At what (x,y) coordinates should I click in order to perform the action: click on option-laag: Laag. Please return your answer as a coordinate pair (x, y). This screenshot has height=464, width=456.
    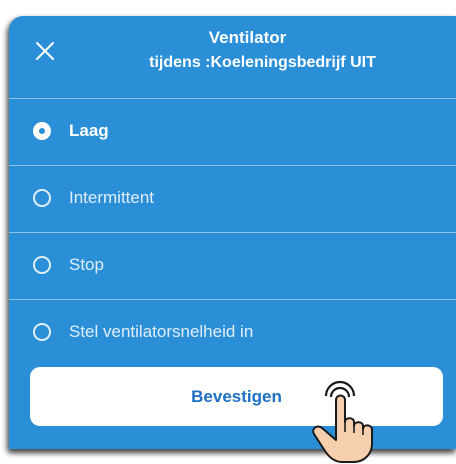
    Looking at the image, I should click on (232, 132).